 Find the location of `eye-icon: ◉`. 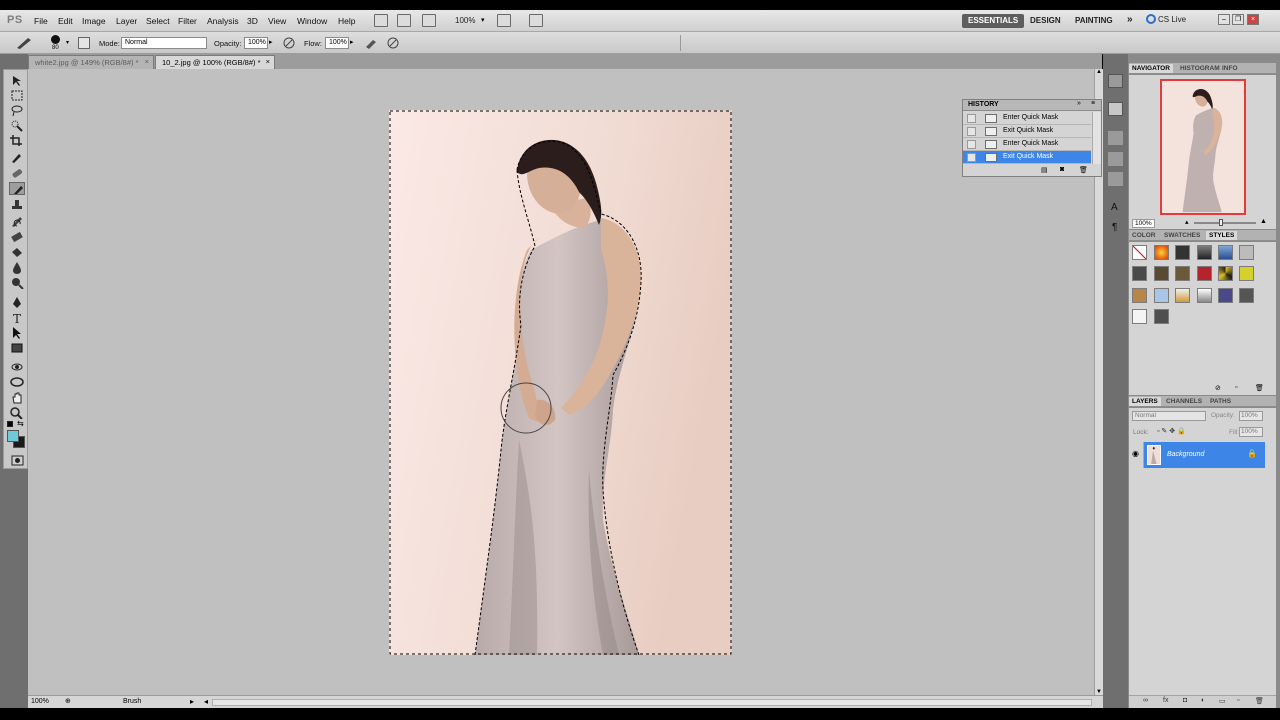

eye-icon: ◉ is located at coordinates (1135, 453).